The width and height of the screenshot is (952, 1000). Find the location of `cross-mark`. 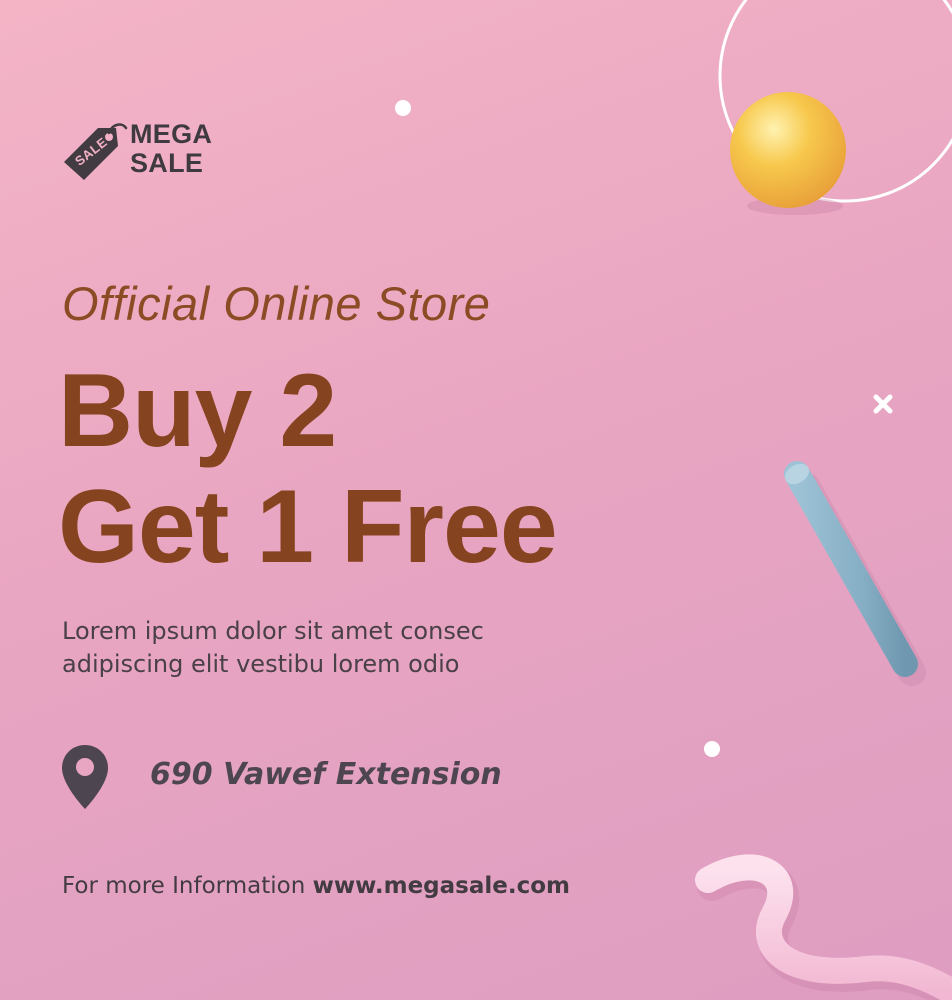

cross-mark is located at coordinates (883, 404).